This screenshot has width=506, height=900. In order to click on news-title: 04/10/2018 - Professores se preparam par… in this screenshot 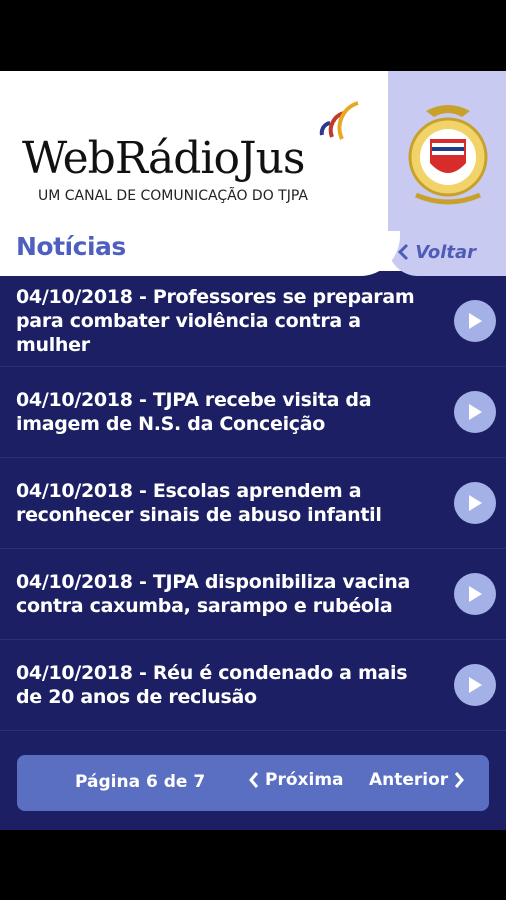, I will do `click(215, 321)`.